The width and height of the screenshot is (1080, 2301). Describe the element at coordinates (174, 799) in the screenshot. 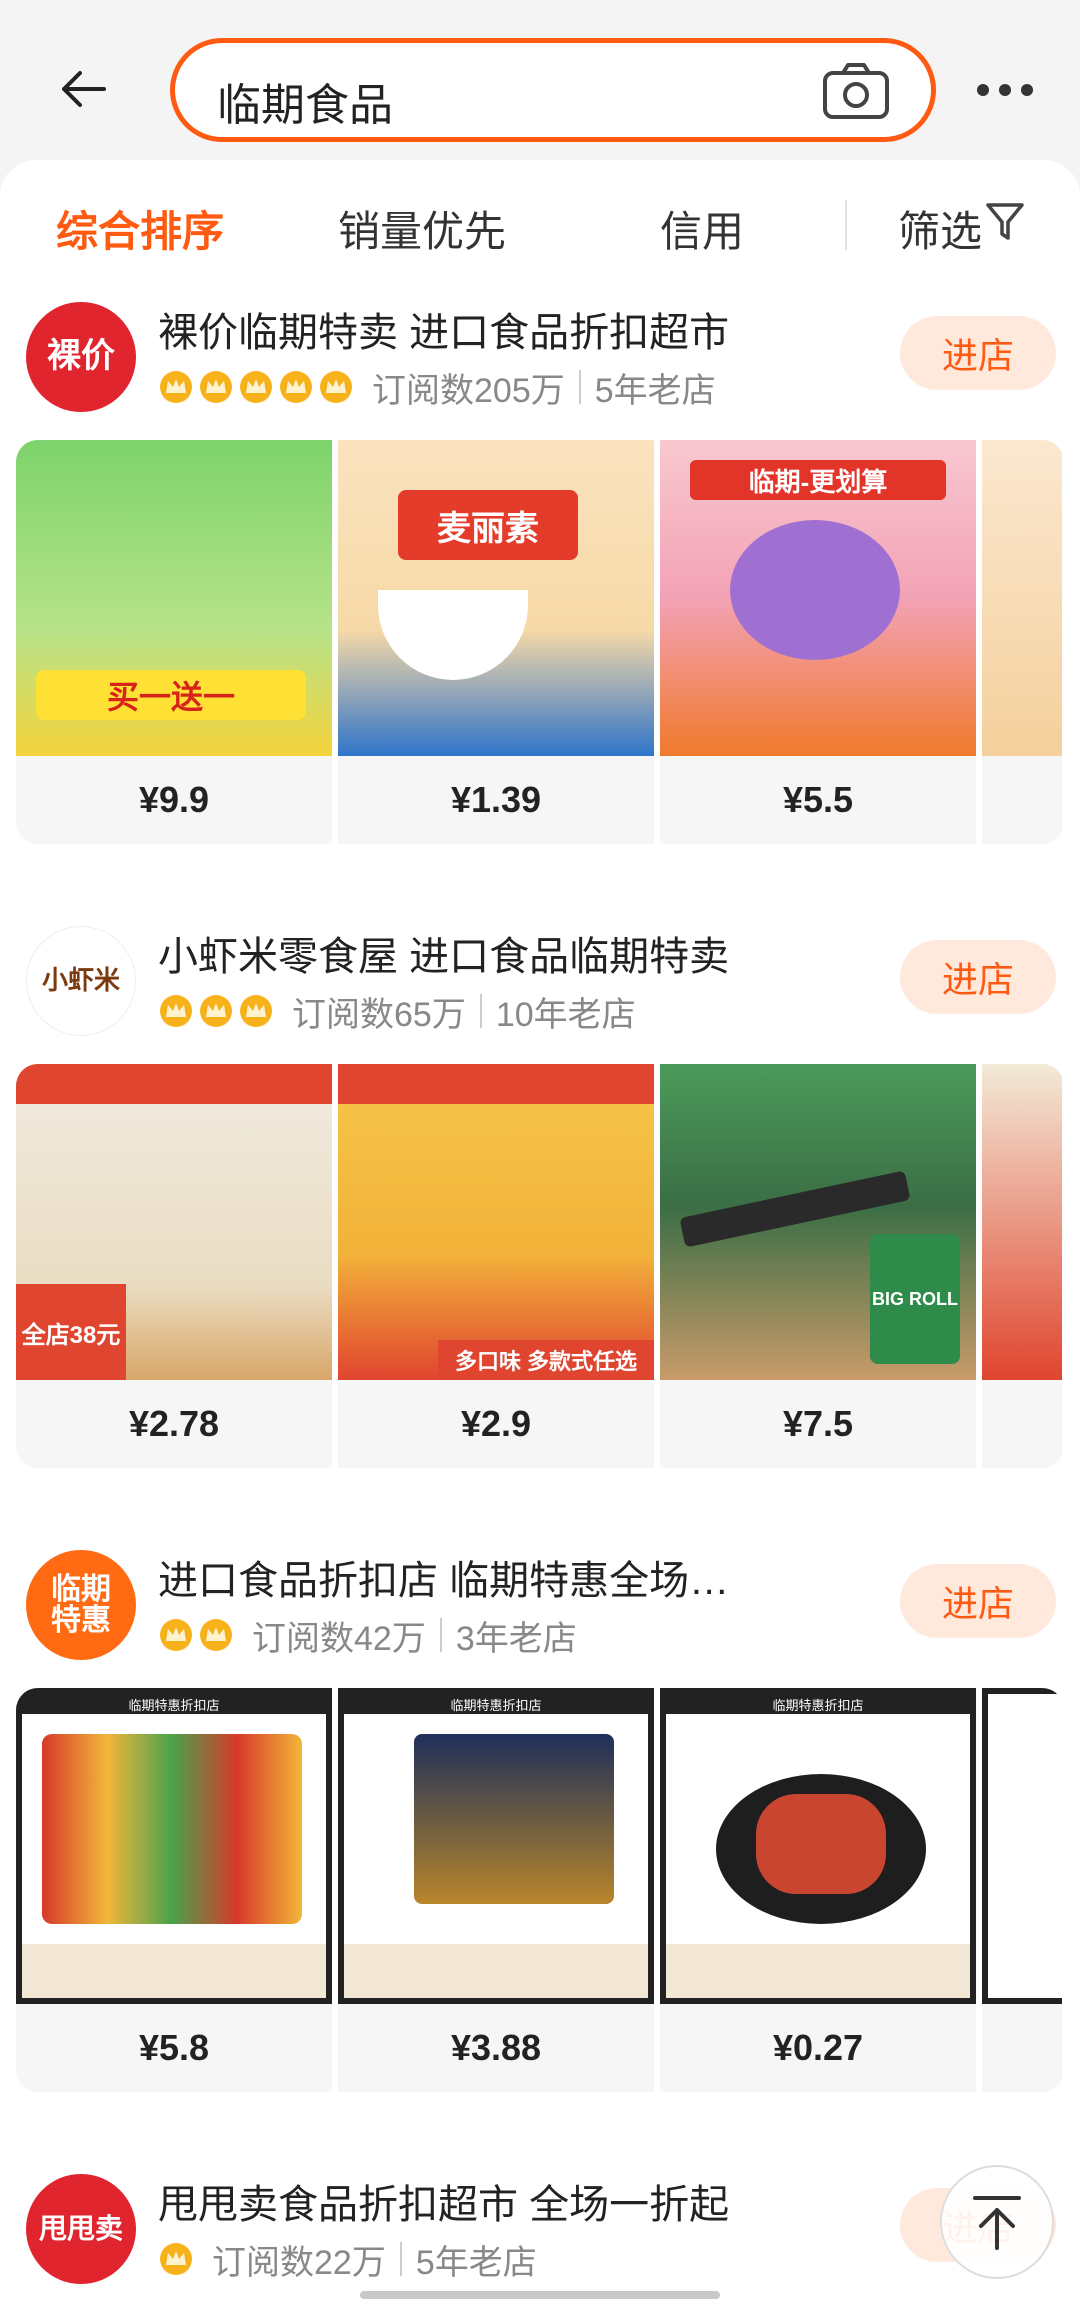

I see `product-price: ¥9.9` at that location.